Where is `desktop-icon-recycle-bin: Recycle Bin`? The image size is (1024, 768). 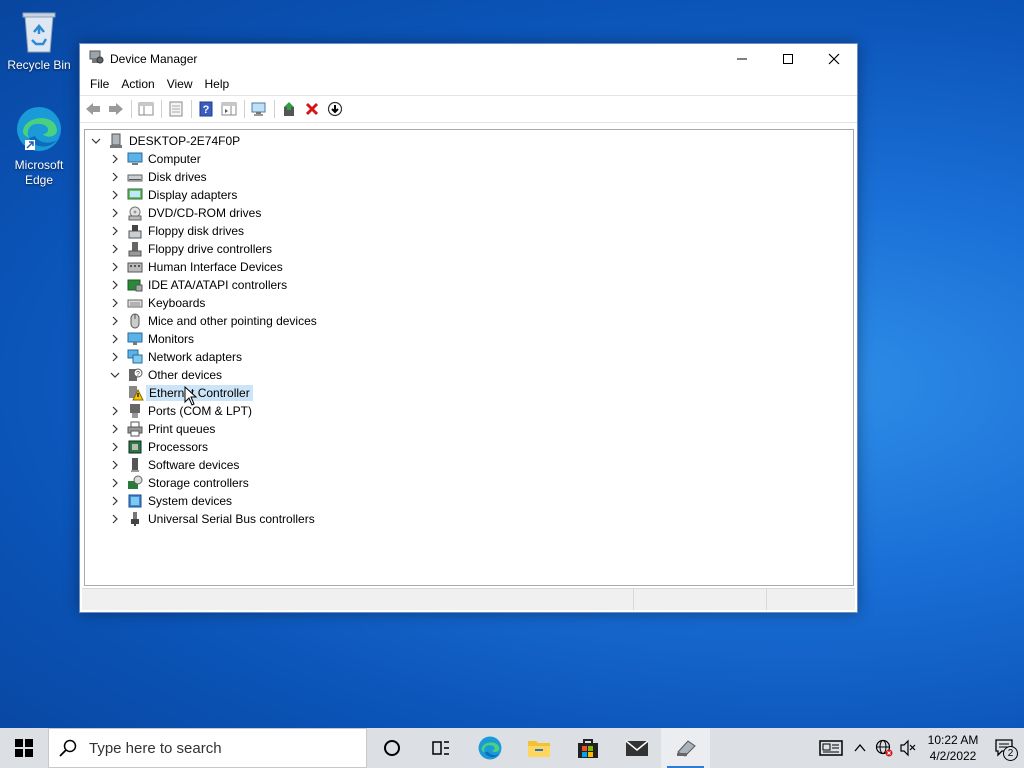 desktop-icon-recycle-bin: Recycle Bin is located at coordinates (39, 40).